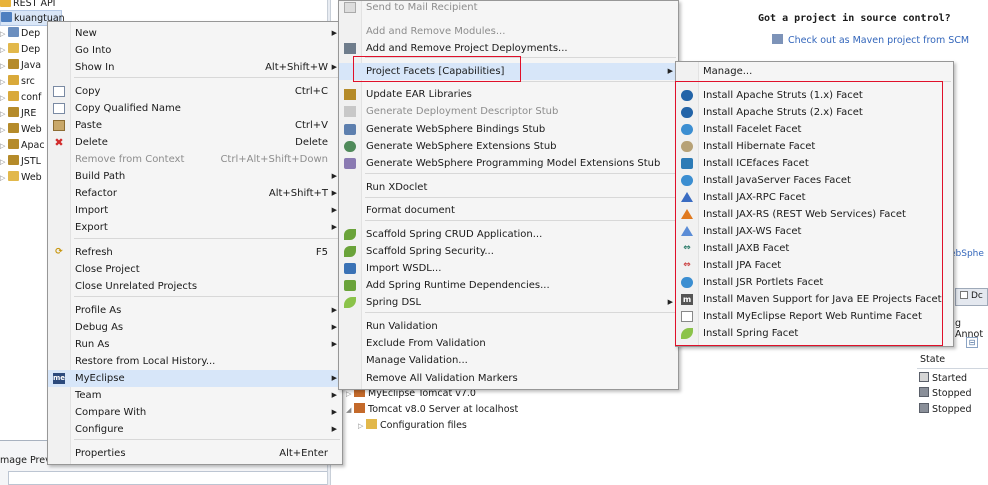  I want to click on menu-item-import: Import ▶, so click(195, 210).